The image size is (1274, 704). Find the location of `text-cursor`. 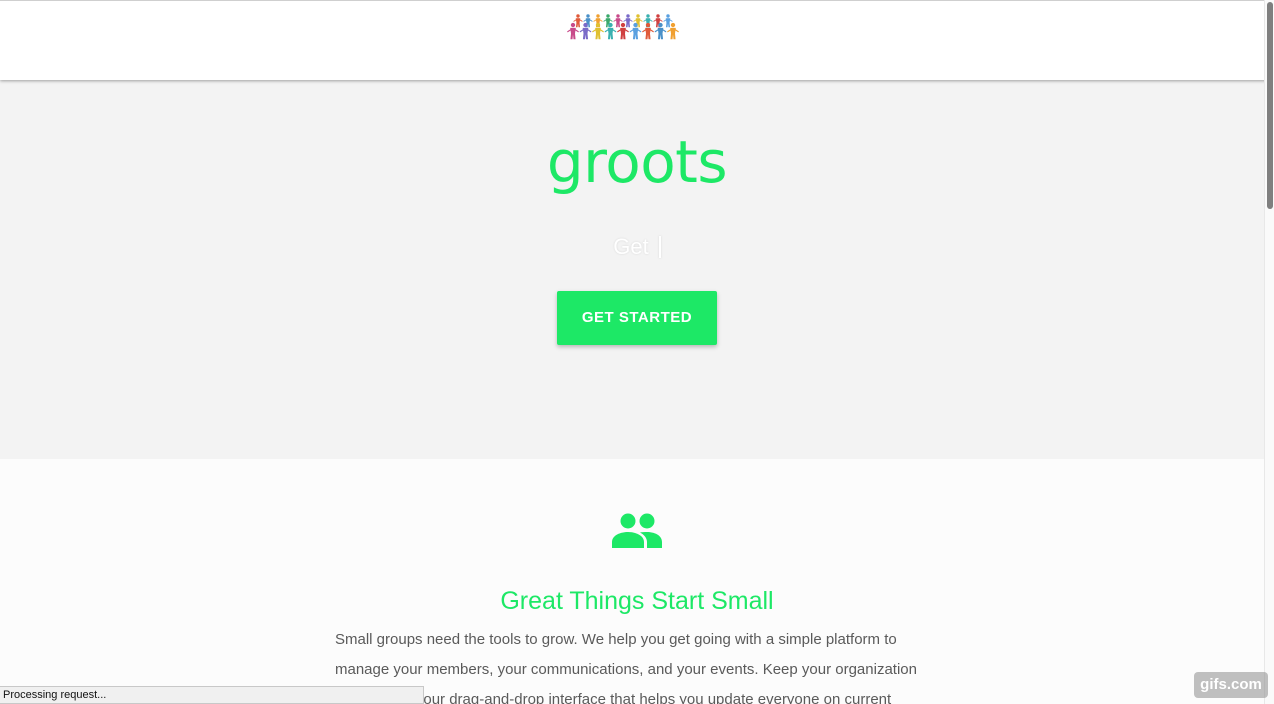

text-cursor is located at coordinates (659, 247).